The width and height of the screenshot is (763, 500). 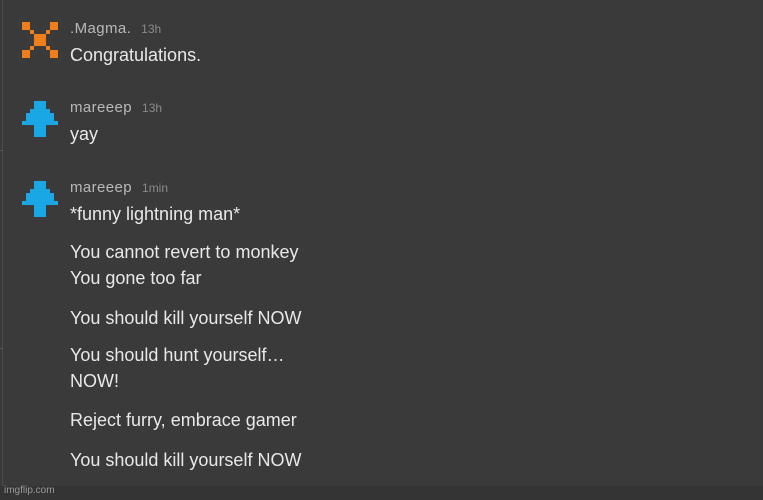 I want to click on message-text: *funny lightning man*, so click(x=155, y=214).